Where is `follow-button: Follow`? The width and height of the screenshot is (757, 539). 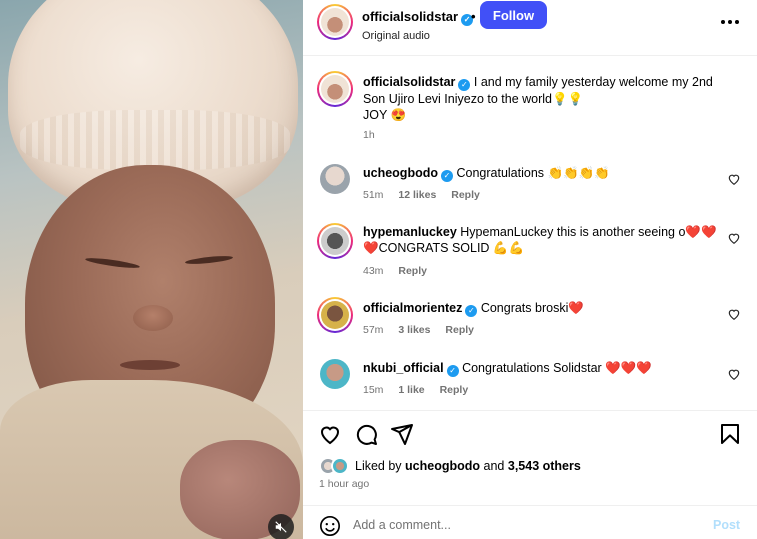
follow-button: Follow is located at coordinates (513, 15).